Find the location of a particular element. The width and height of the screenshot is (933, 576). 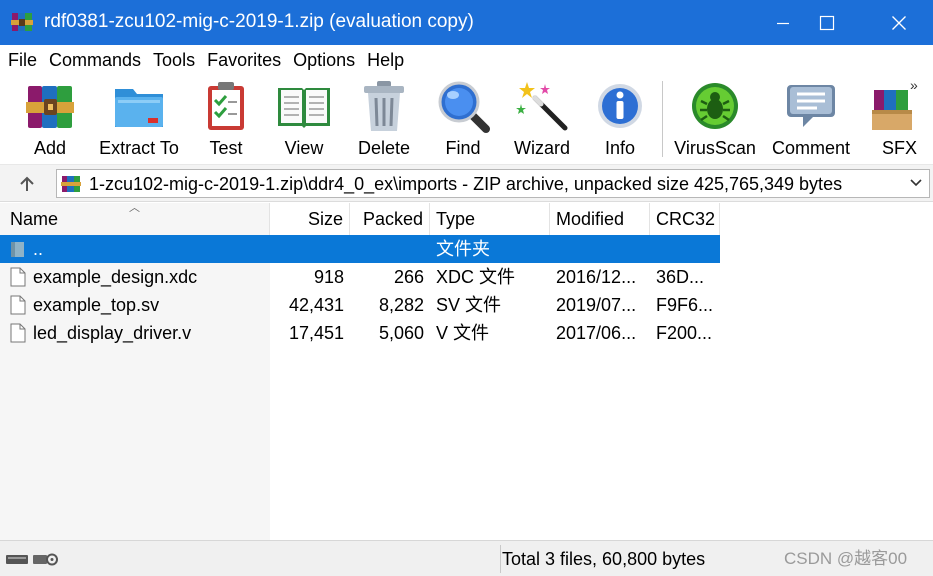

table-row: .. 文件夹 is located at coordinates (360, 249).